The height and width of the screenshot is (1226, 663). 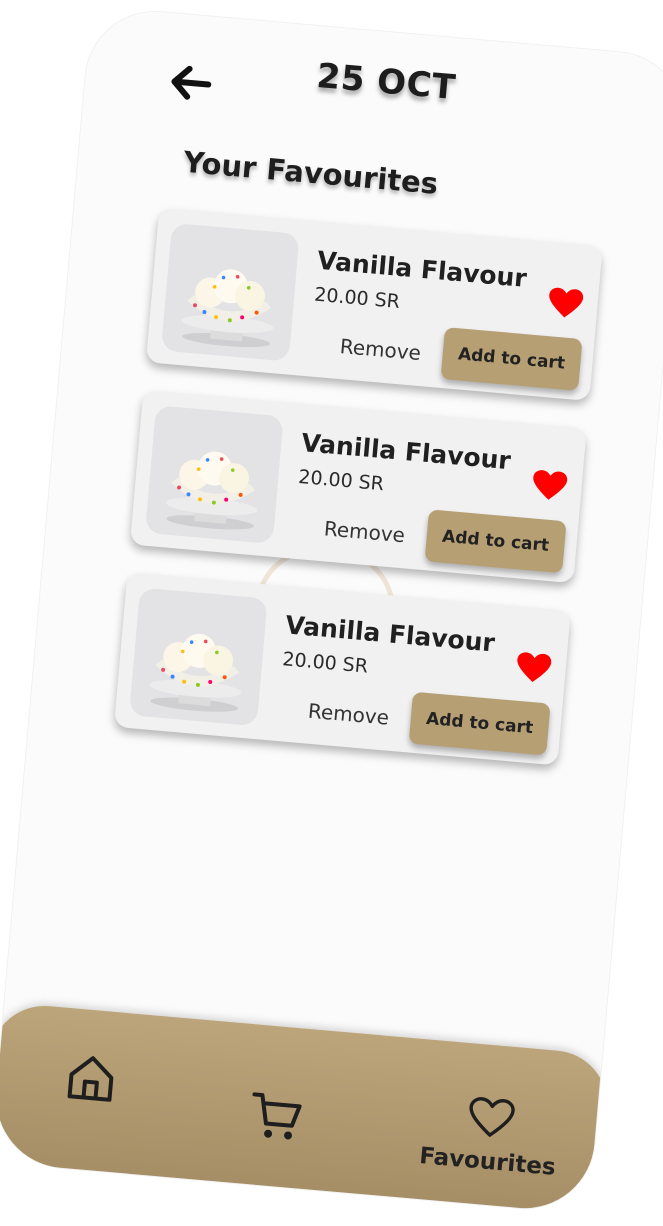 I want to click on nav-home, so click(x=91, y=1078).